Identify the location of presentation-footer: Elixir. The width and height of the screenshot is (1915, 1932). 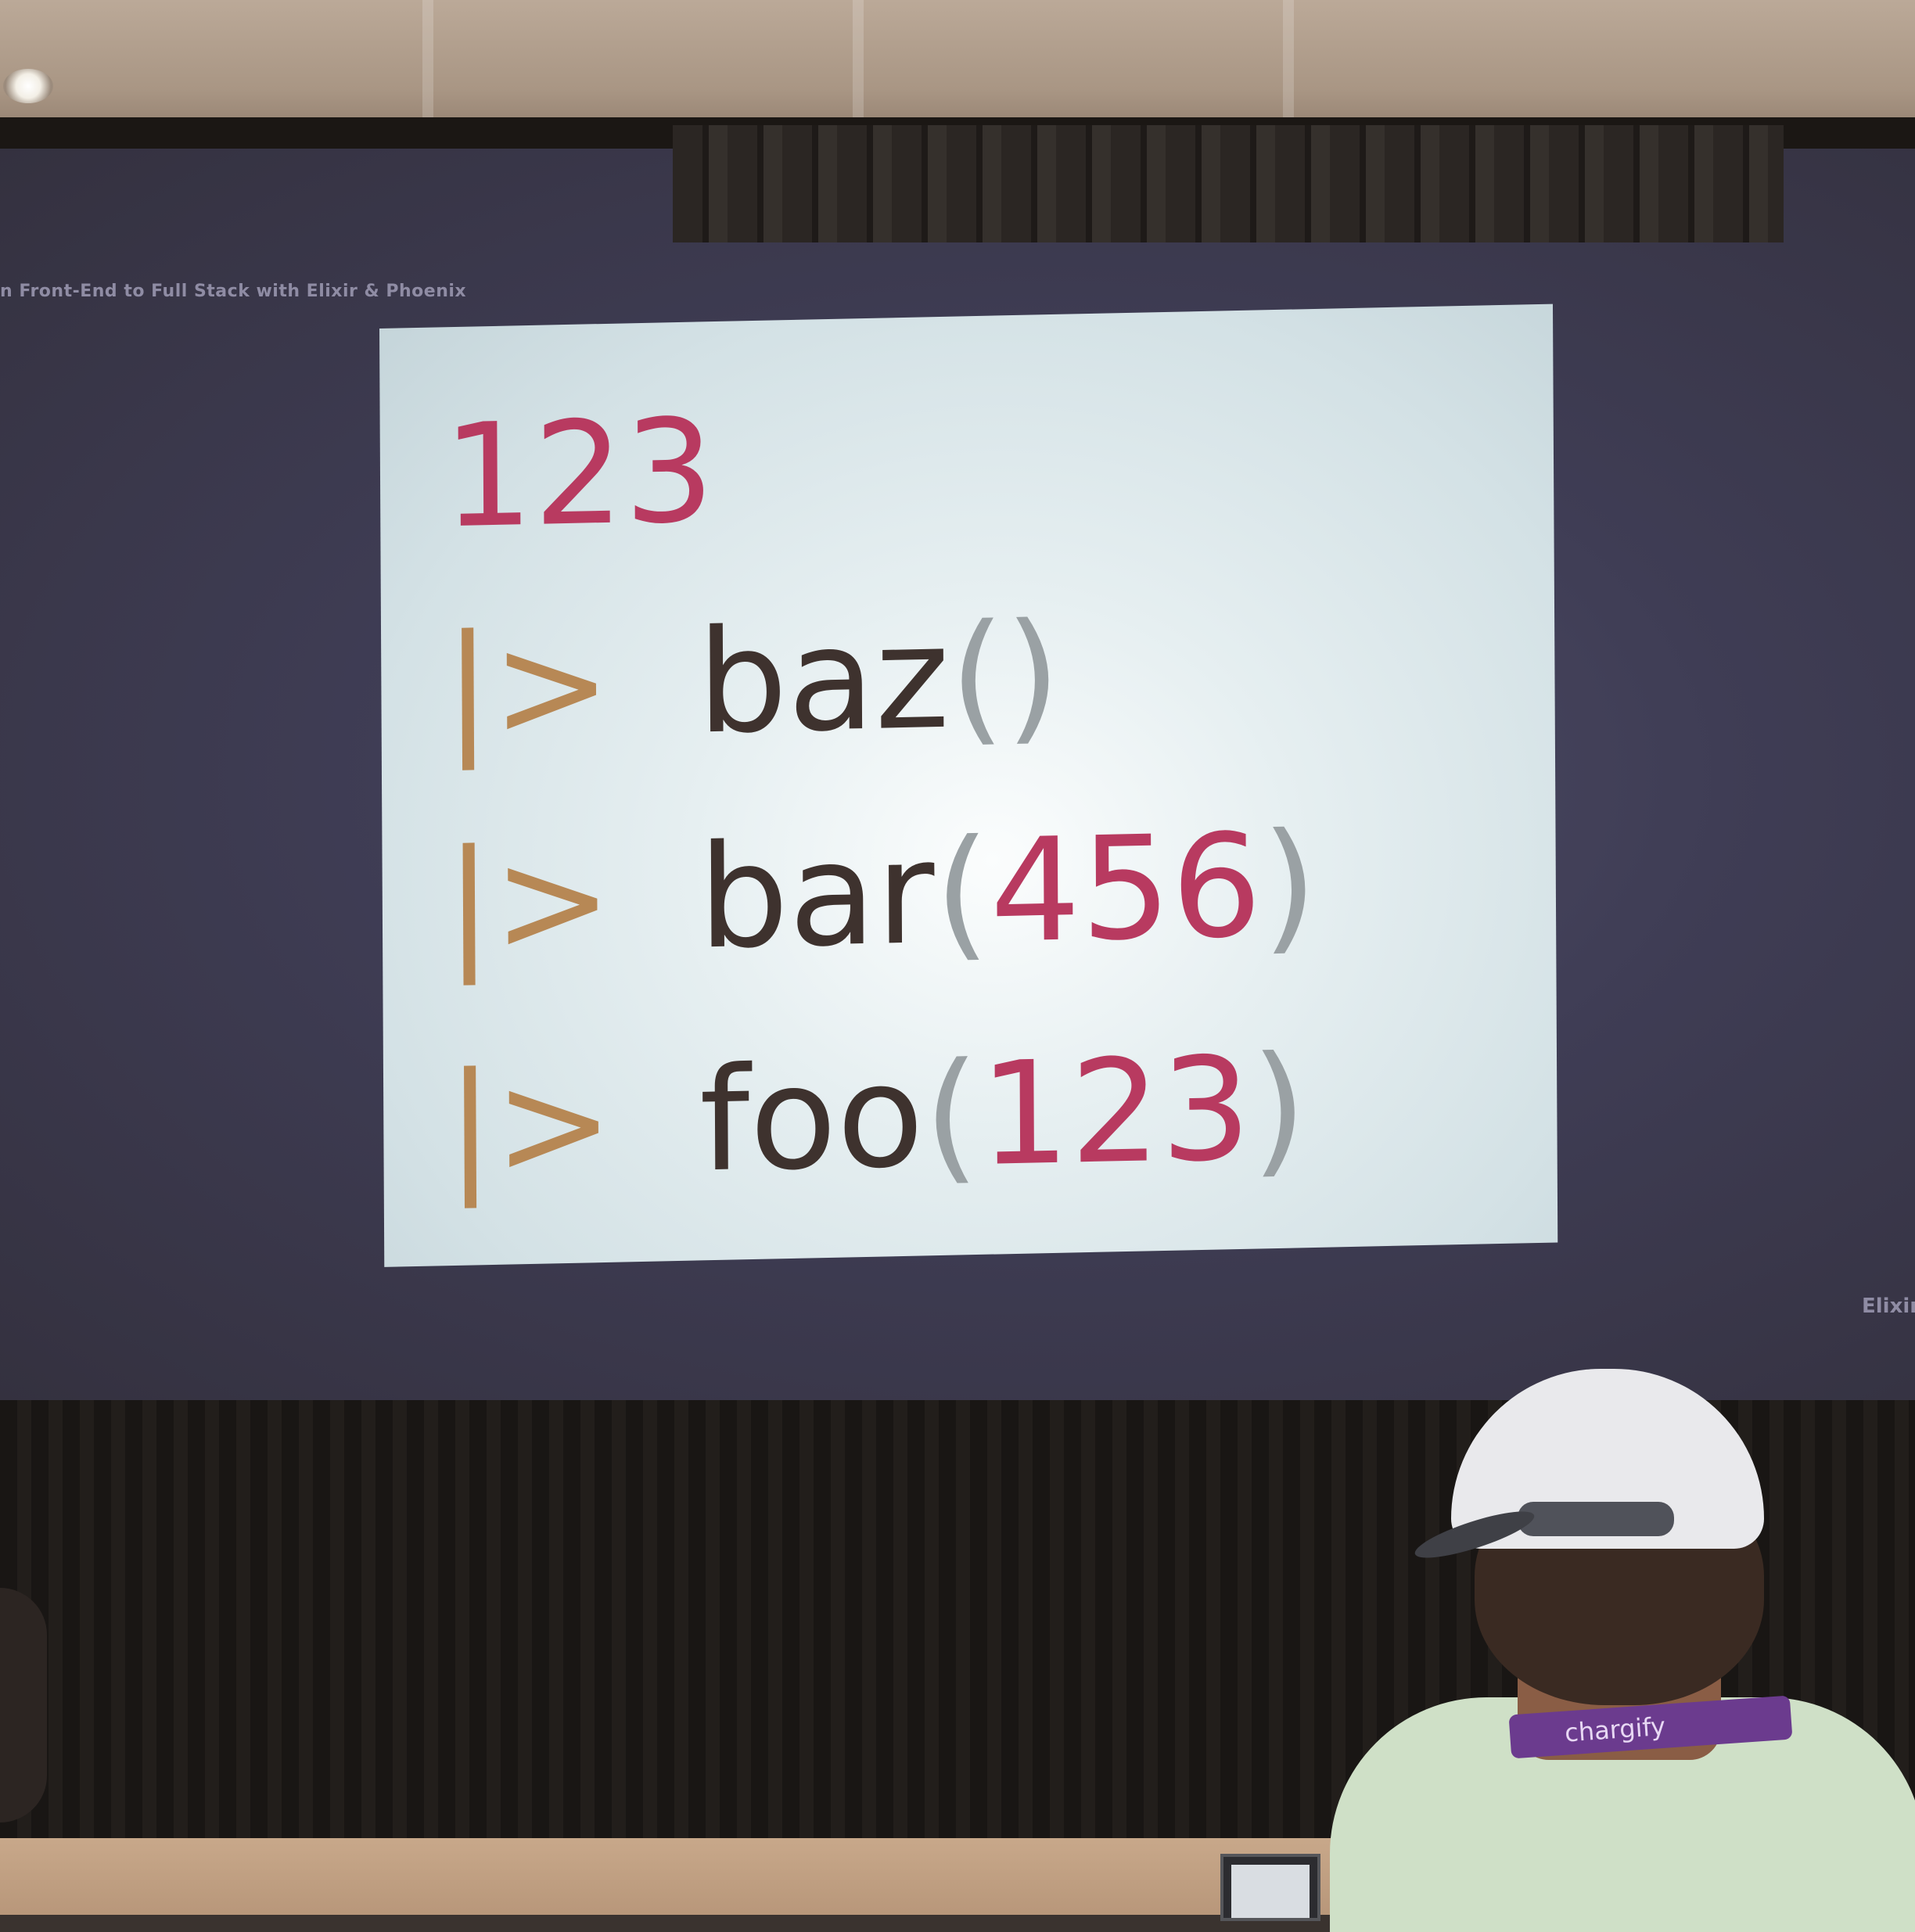
(1888, 1306).